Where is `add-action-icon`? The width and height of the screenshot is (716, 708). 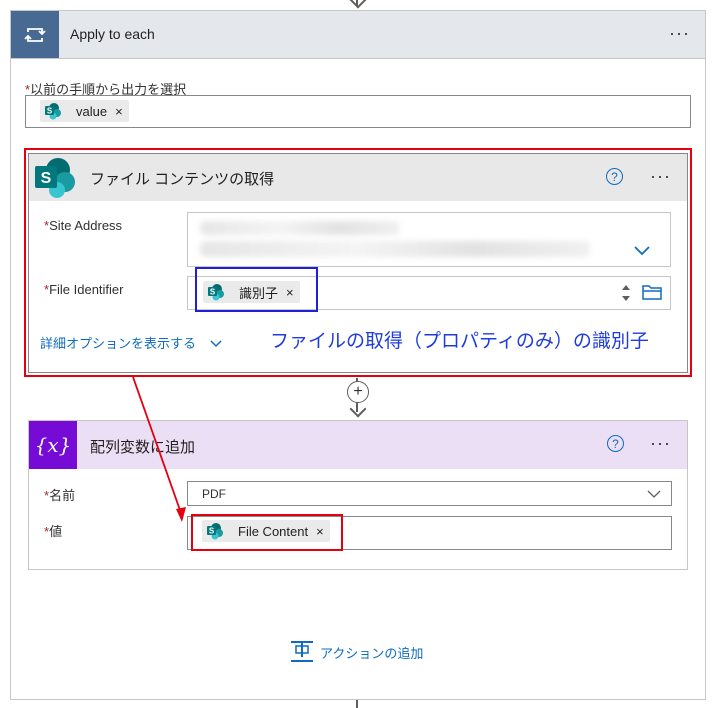
add-action-icon is located at coordinates (302, 651).